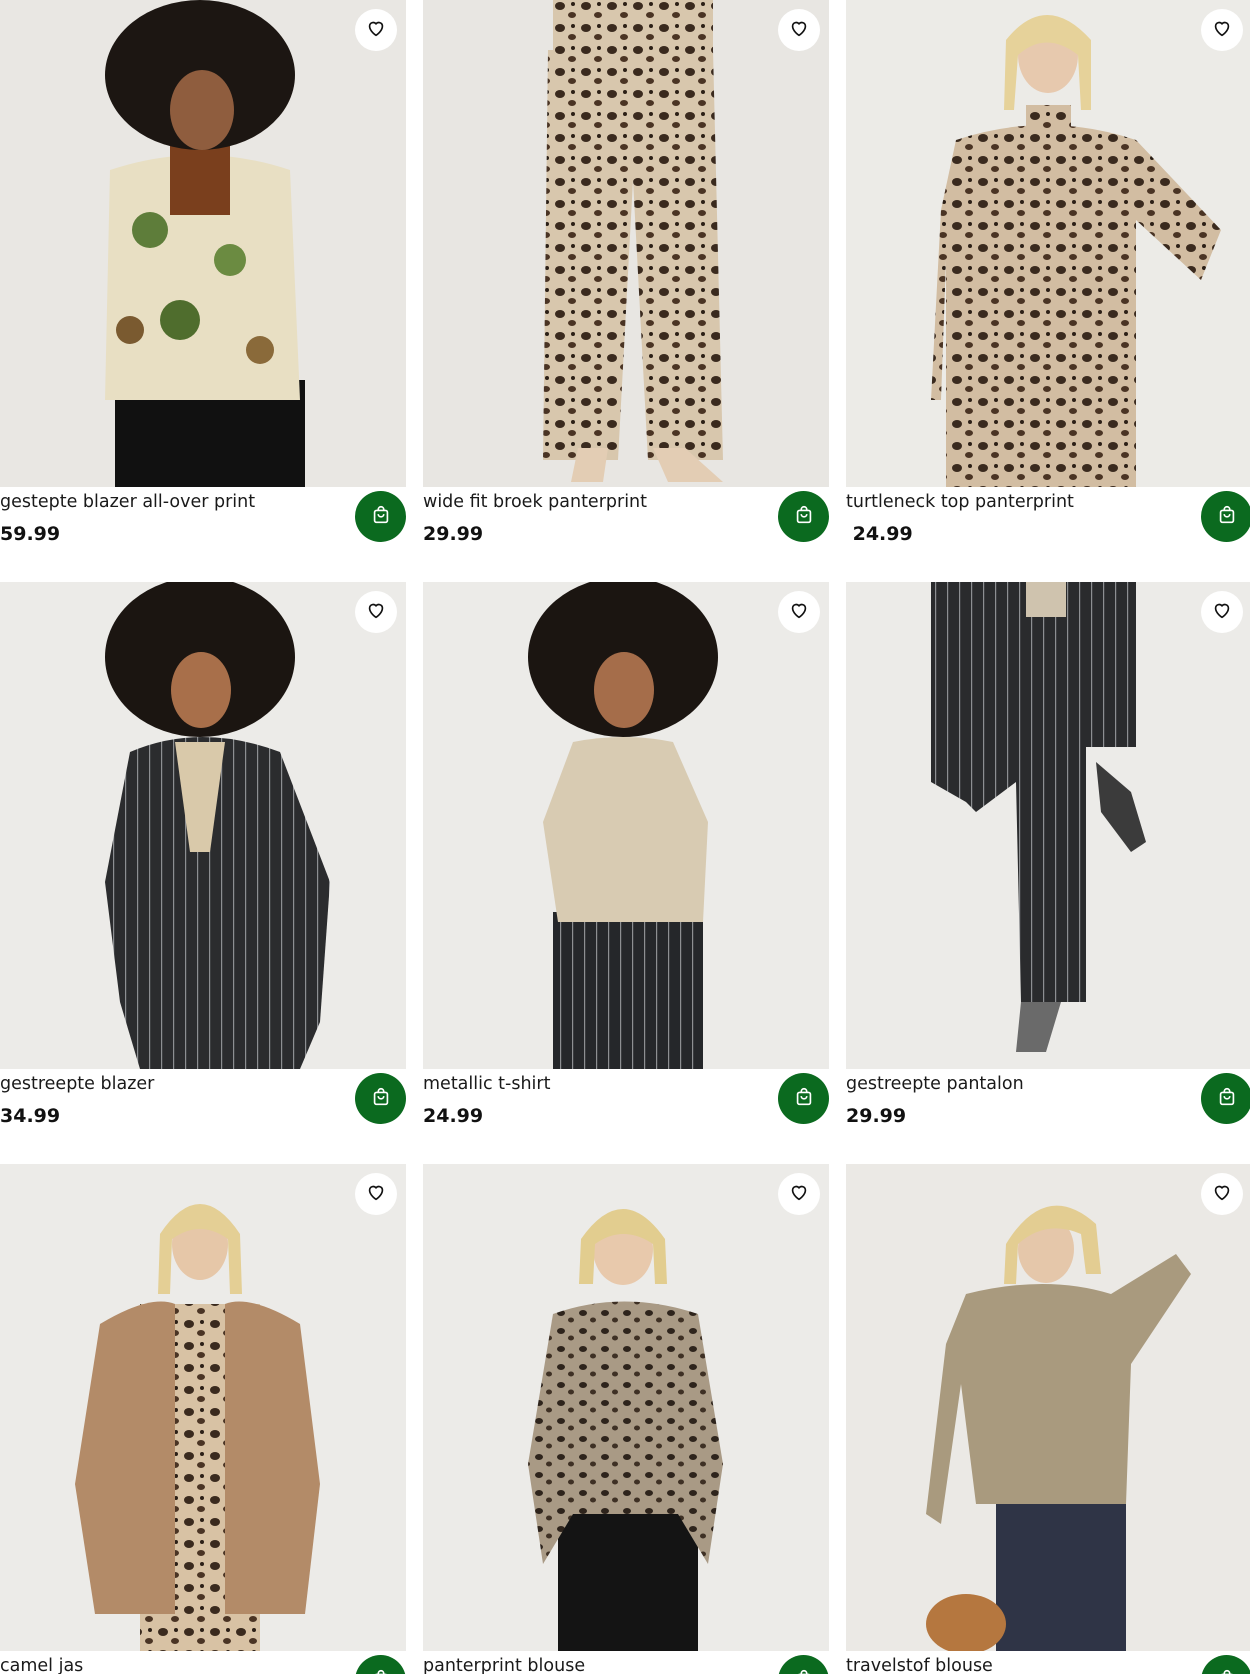  I want to click on product-title: travelstof blouse, so click(919, 1664).